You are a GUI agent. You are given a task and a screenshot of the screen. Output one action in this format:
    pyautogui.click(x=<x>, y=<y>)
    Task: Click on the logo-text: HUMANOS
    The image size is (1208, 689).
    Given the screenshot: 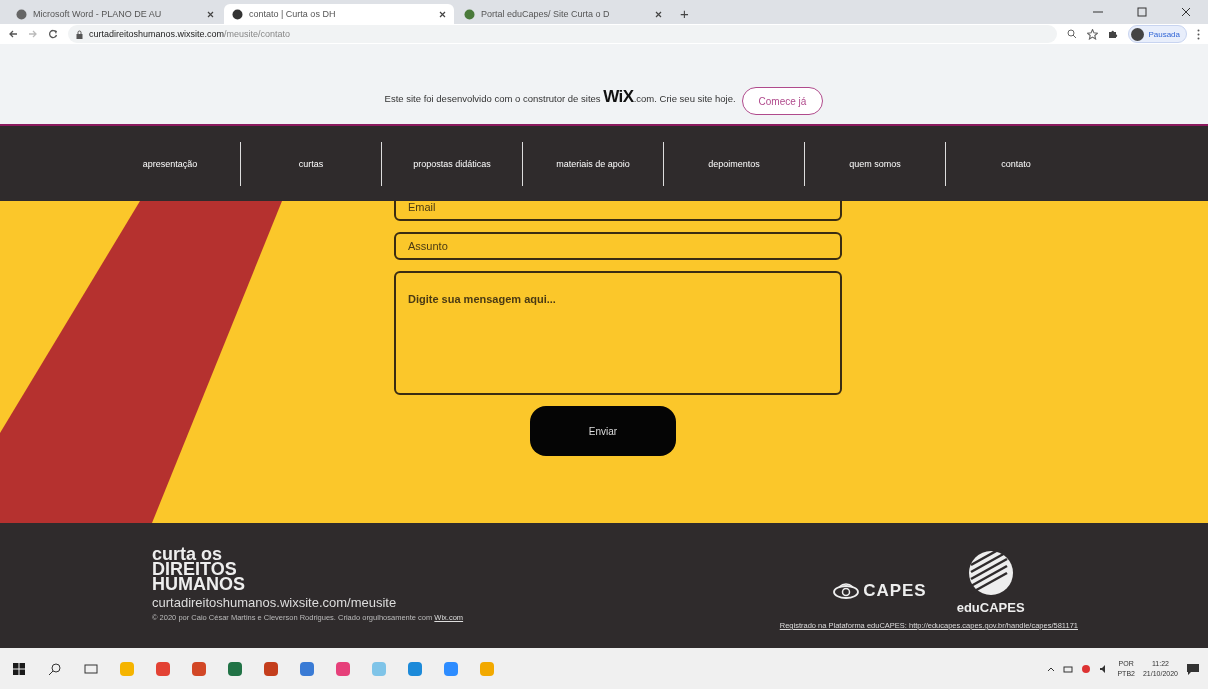 What is the action you would take?
    pyautogui.click(x=199, y=584)
    